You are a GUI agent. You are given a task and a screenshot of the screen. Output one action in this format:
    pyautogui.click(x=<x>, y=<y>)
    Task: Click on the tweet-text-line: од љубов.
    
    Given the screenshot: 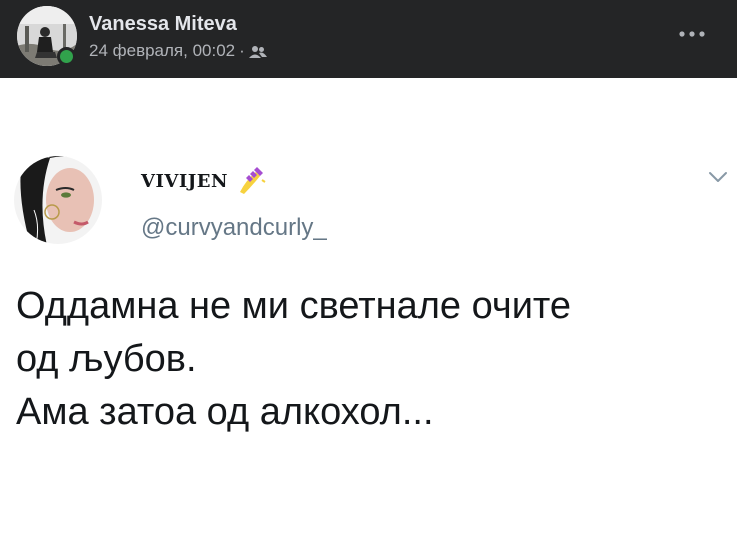 What is the action you would take?
    pyautogui.click(x=106, y=359)
    